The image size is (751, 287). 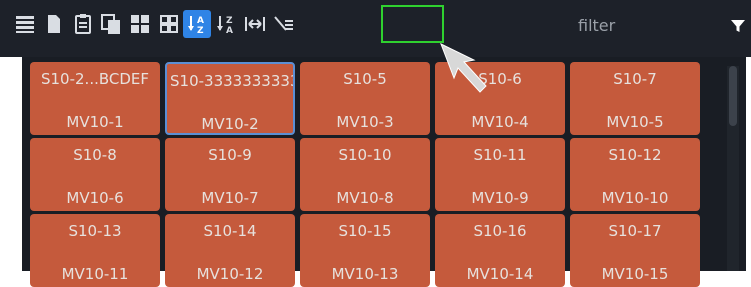 I want to click on tile-source-label: S10-15, so click(x=365, y=231).